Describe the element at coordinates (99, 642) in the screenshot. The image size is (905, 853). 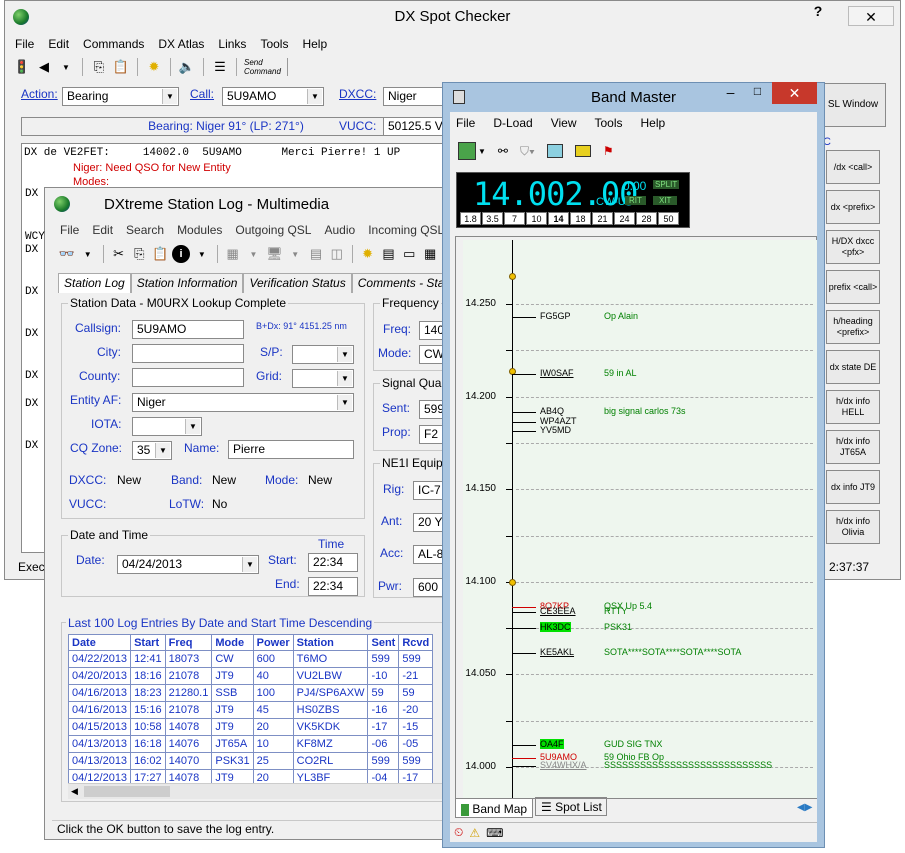
I see `column-header-date: Date` at that location.